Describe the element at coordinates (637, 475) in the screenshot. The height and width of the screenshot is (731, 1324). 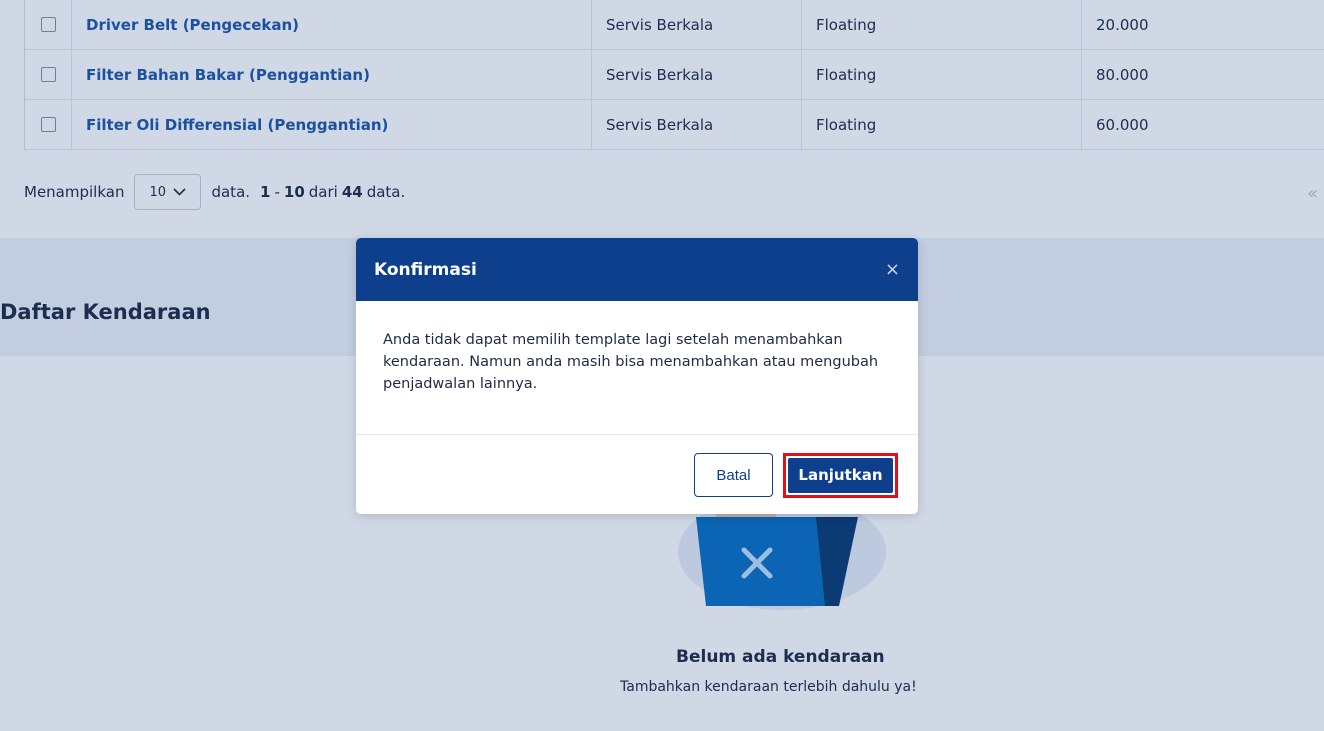
I see `dialog-footer: Batal Lanjutkan` at that location.